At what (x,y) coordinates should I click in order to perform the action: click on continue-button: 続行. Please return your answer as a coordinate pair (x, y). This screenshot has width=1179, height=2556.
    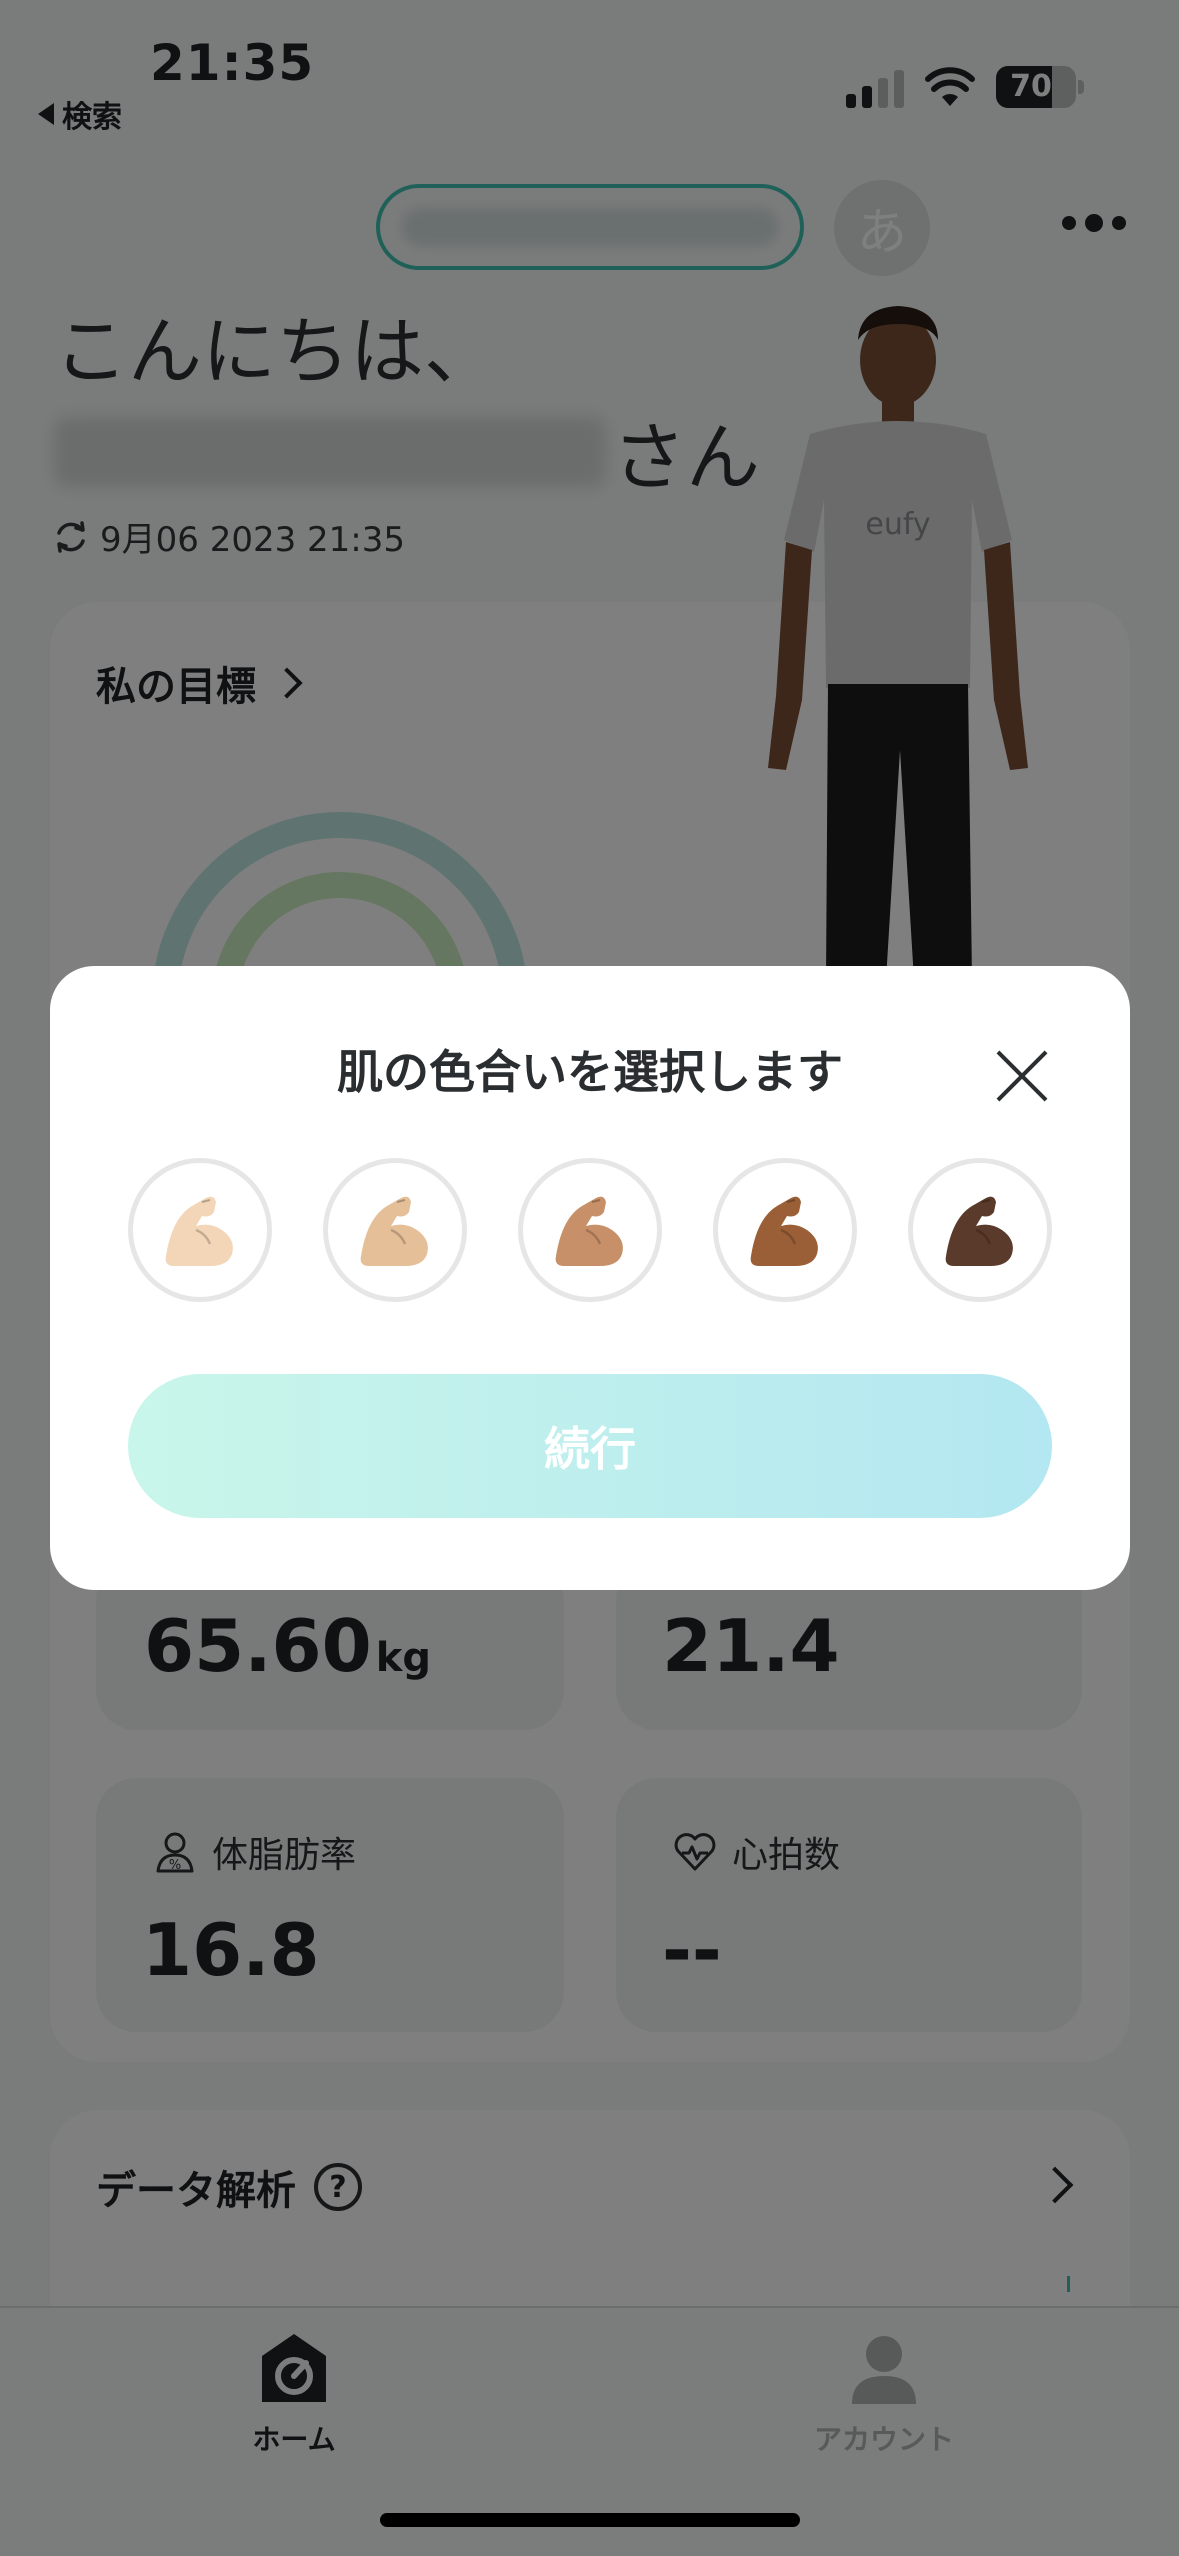
    Looking at the image, I should click on (590, 1446).